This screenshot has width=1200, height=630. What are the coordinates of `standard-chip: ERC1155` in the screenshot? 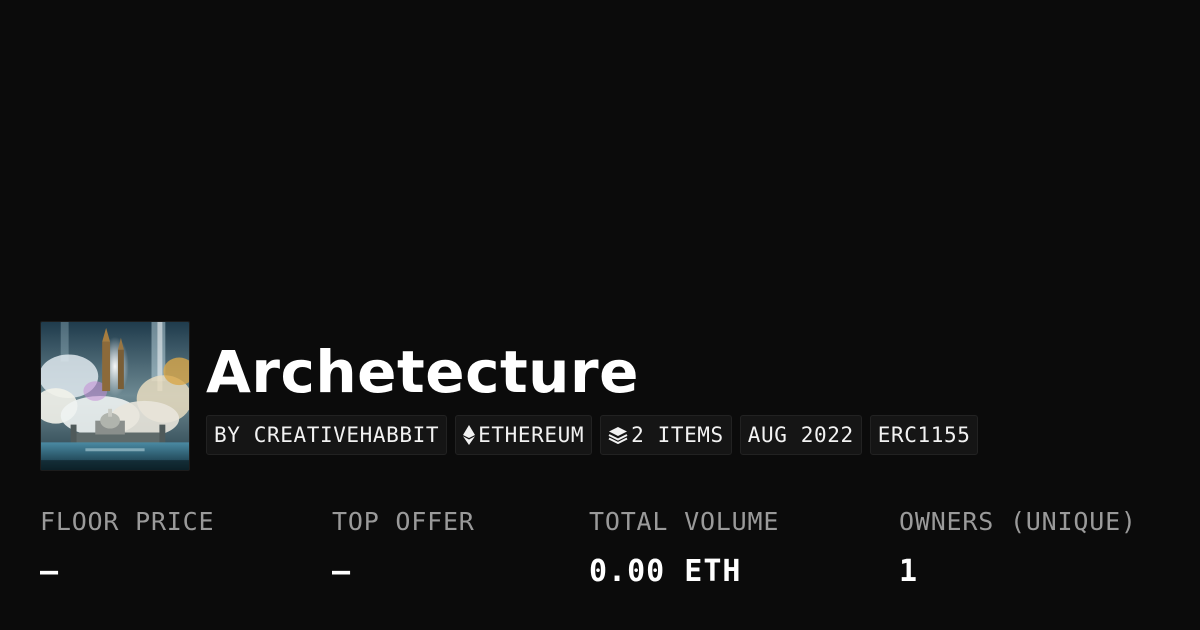 It's located at (924, 435).